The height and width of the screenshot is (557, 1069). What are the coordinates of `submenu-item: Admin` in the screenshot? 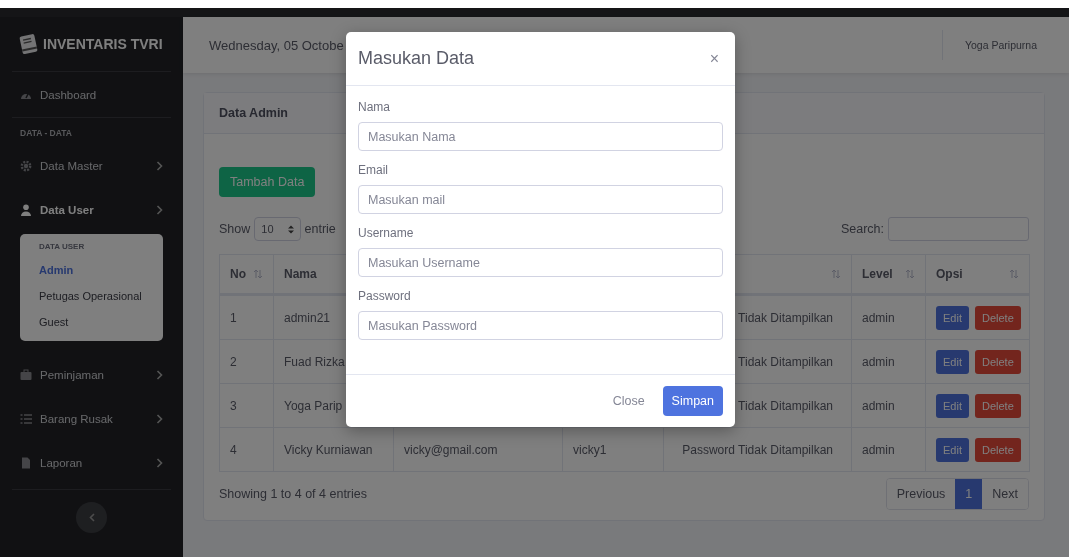 It's located at (91, 270).